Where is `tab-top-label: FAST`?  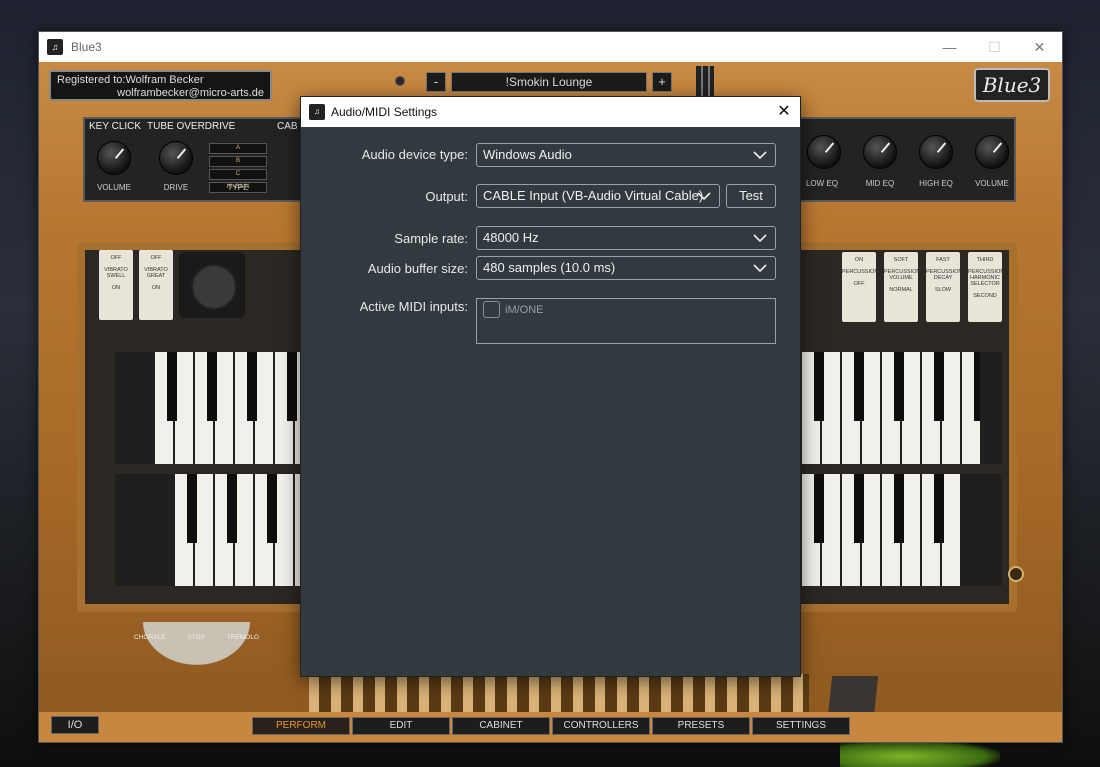 tab-top-label: FAST is located at coordinates (943, 260).